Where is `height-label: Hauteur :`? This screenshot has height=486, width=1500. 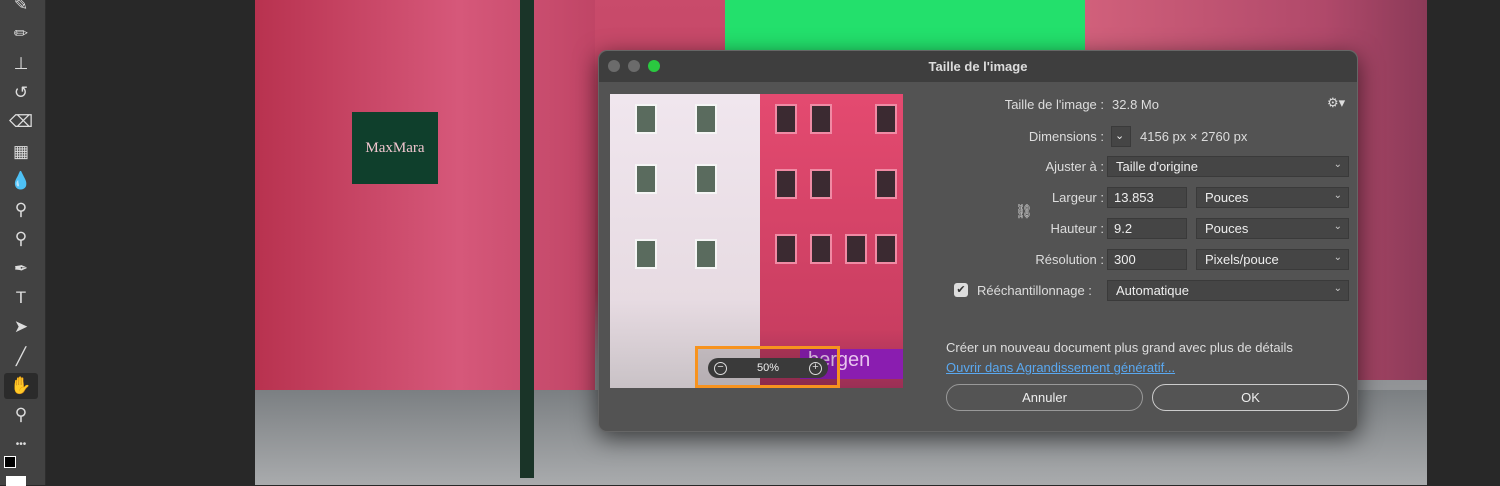 height-label: Hauteur : is located at coordinates (1077, 228).